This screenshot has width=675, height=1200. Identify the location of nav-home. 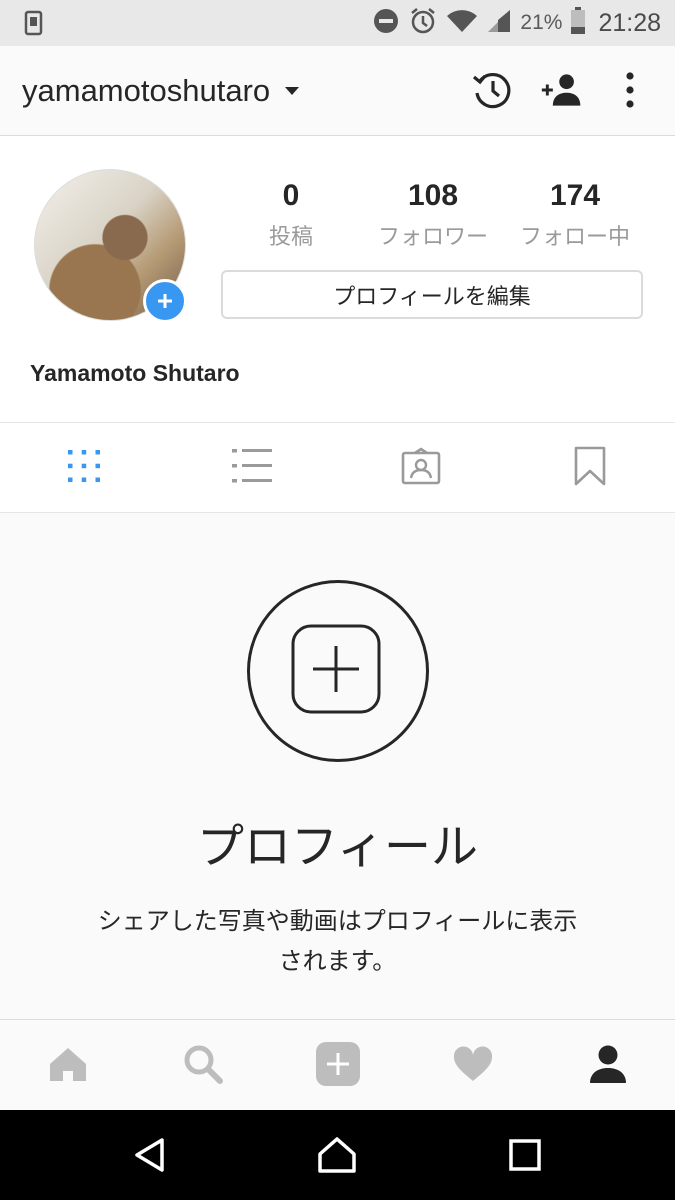
(67, 1065).